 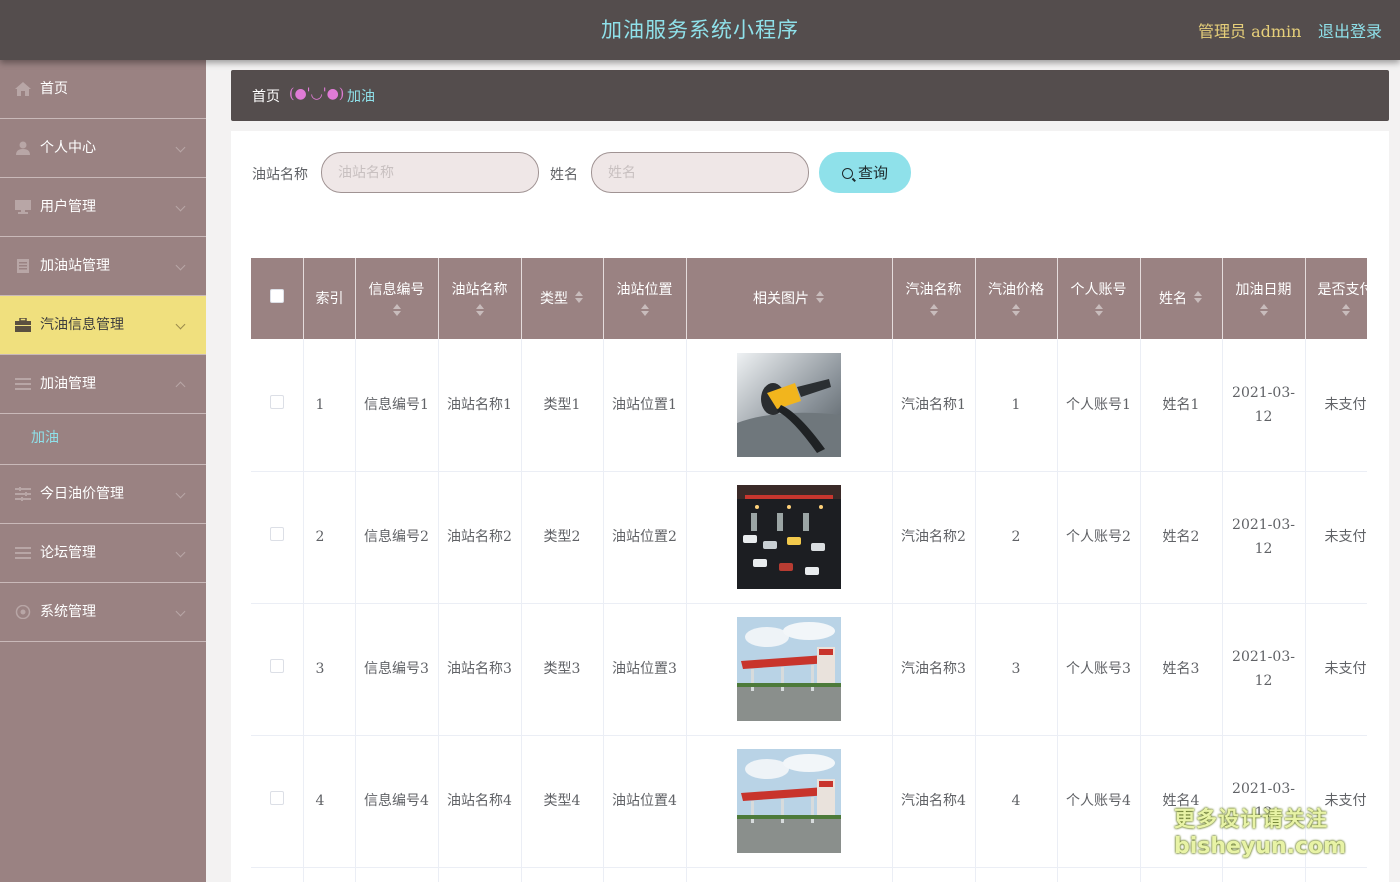 What do you see at coordinates (23, 148) in the screenshot?
I see `user-icon` at bounding box center [23, 148].